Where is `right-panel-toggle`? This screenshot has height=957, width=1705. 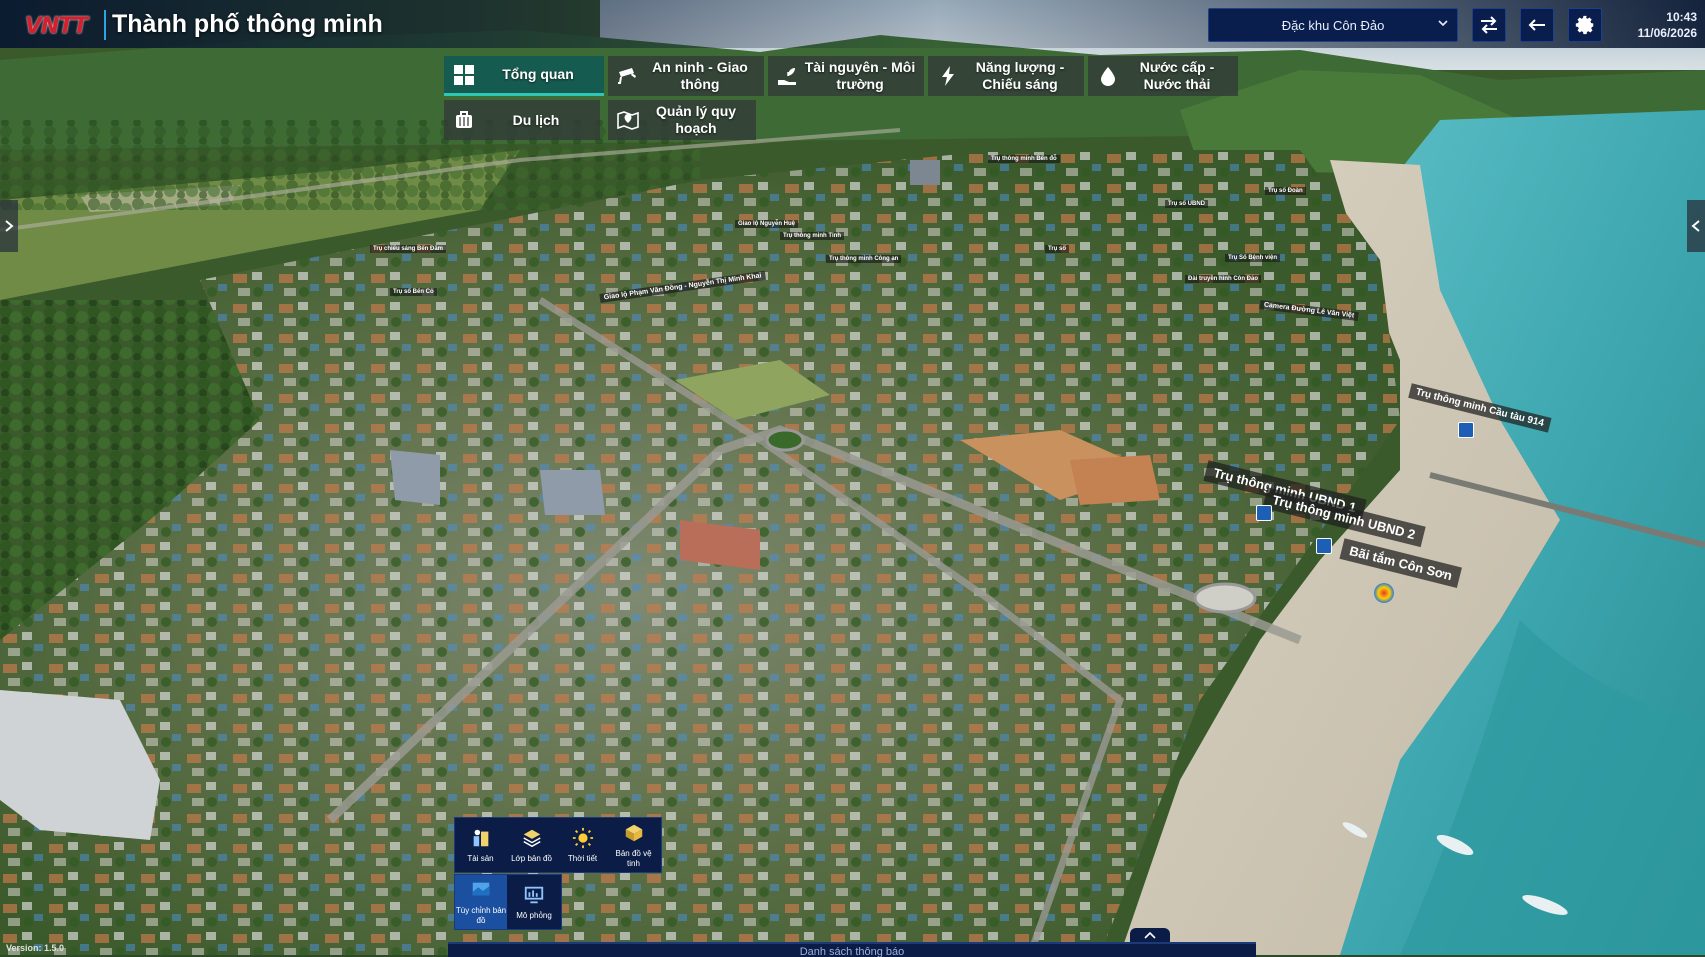
right-panel-toggle is located at coordinates (1696, 226).